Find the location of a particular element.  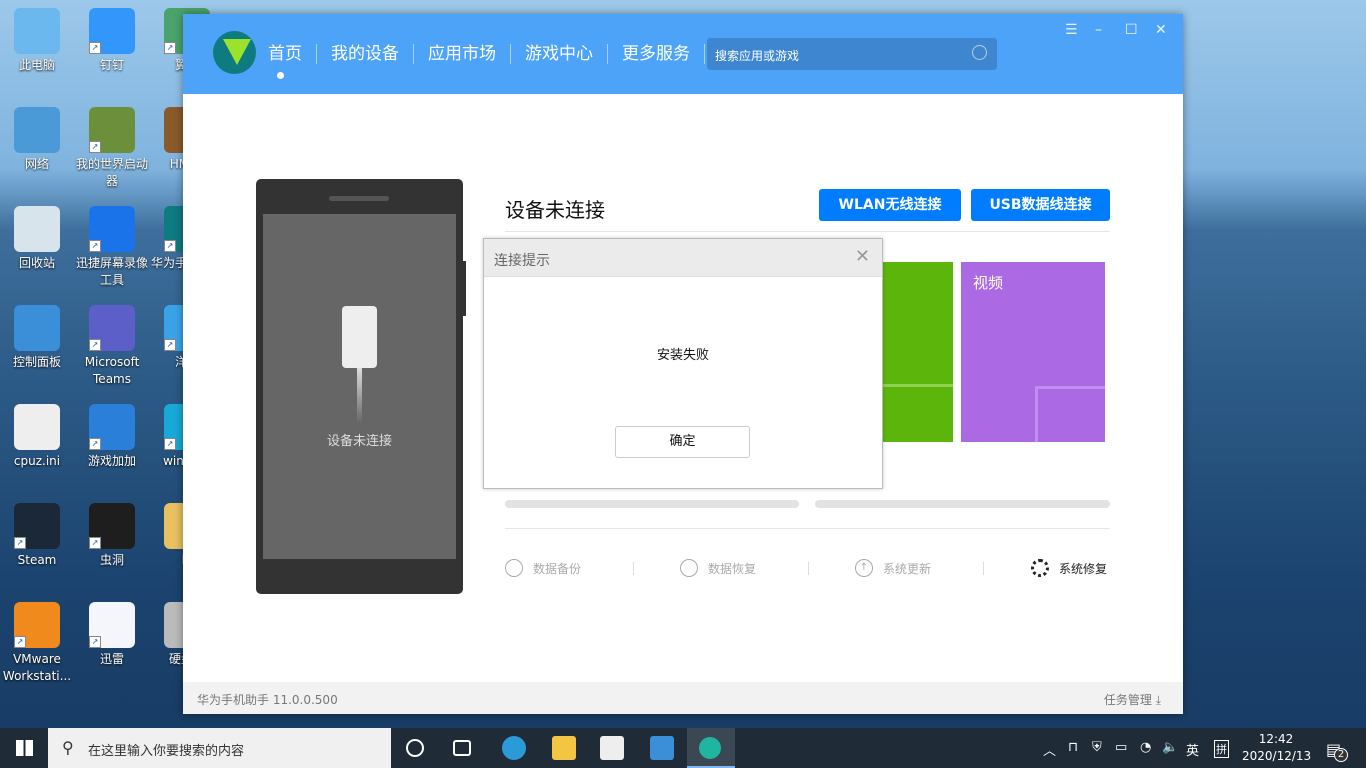

minimize-button: – is located at coordinates (1098, 30).